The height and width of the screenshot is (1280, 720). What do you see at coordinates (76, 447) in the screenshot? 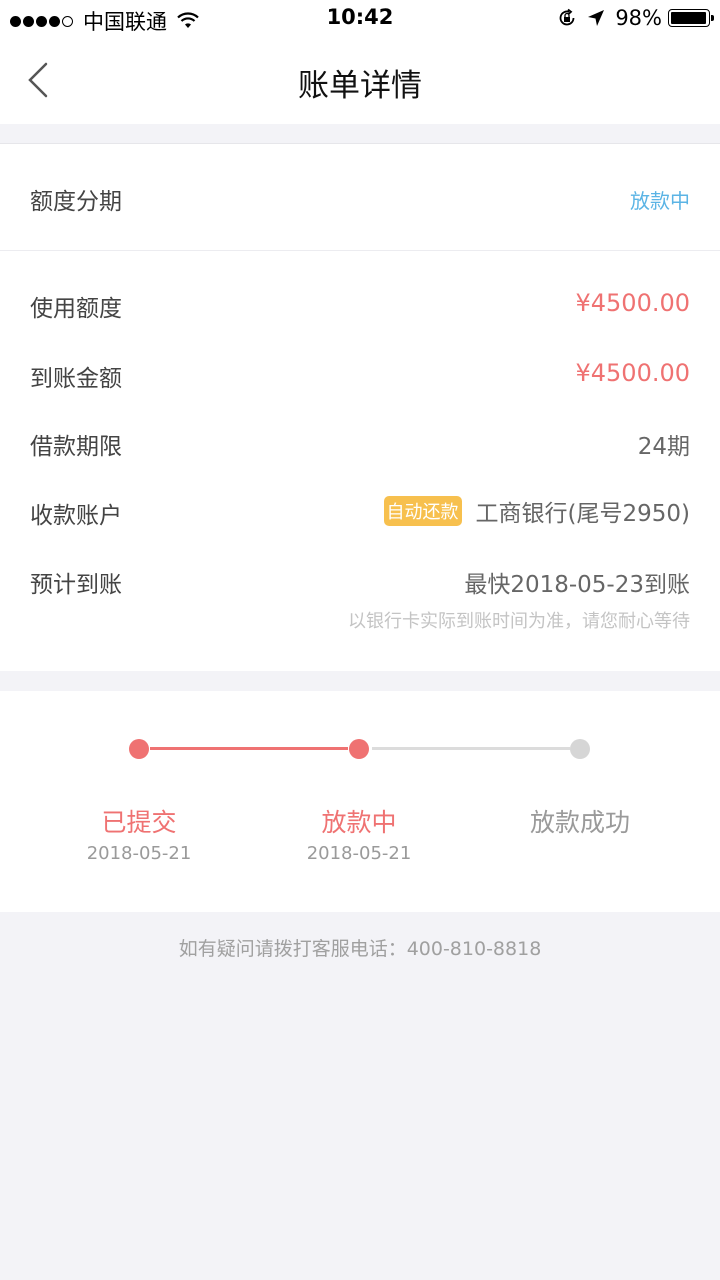
I see `term-label: 借款期限` at bounding box center [76, 447].